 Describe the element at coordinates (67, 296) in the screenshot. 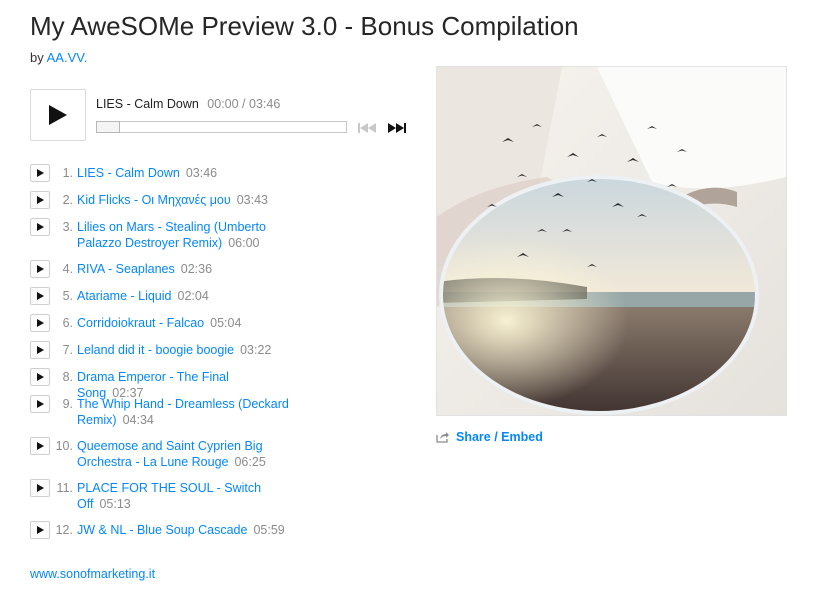

I see `track-number: 5.` at that location.